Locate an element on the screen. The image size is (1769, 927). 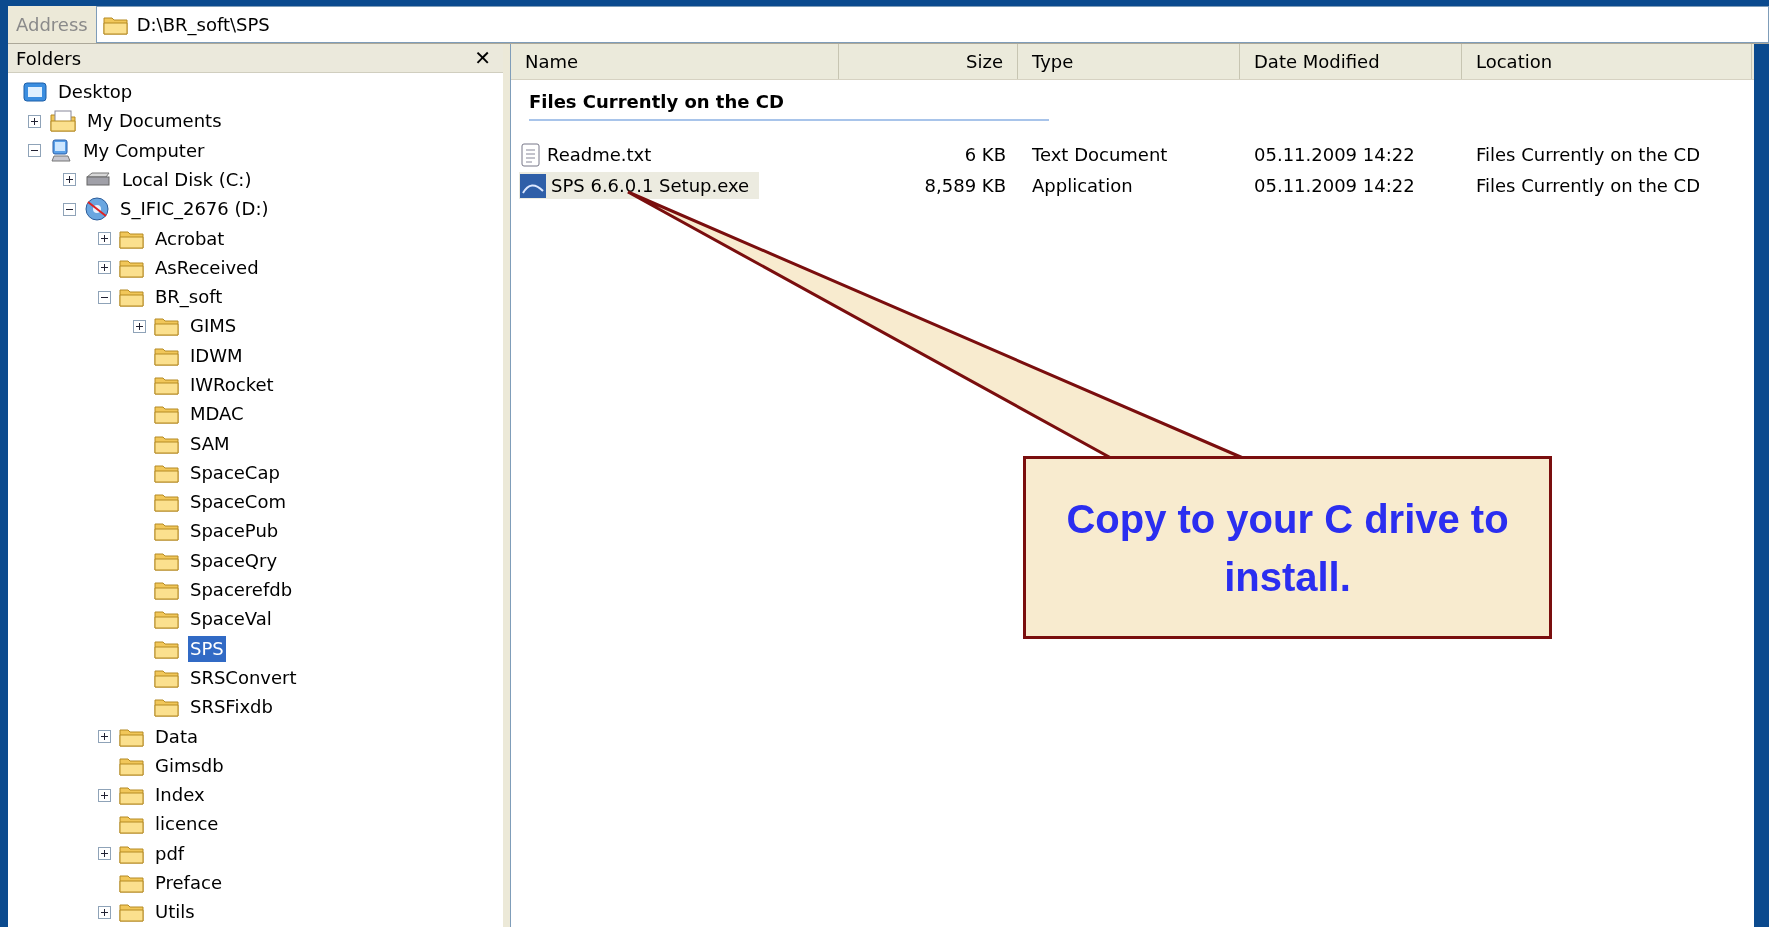
computer-icon is located at coordinates (61, 150).